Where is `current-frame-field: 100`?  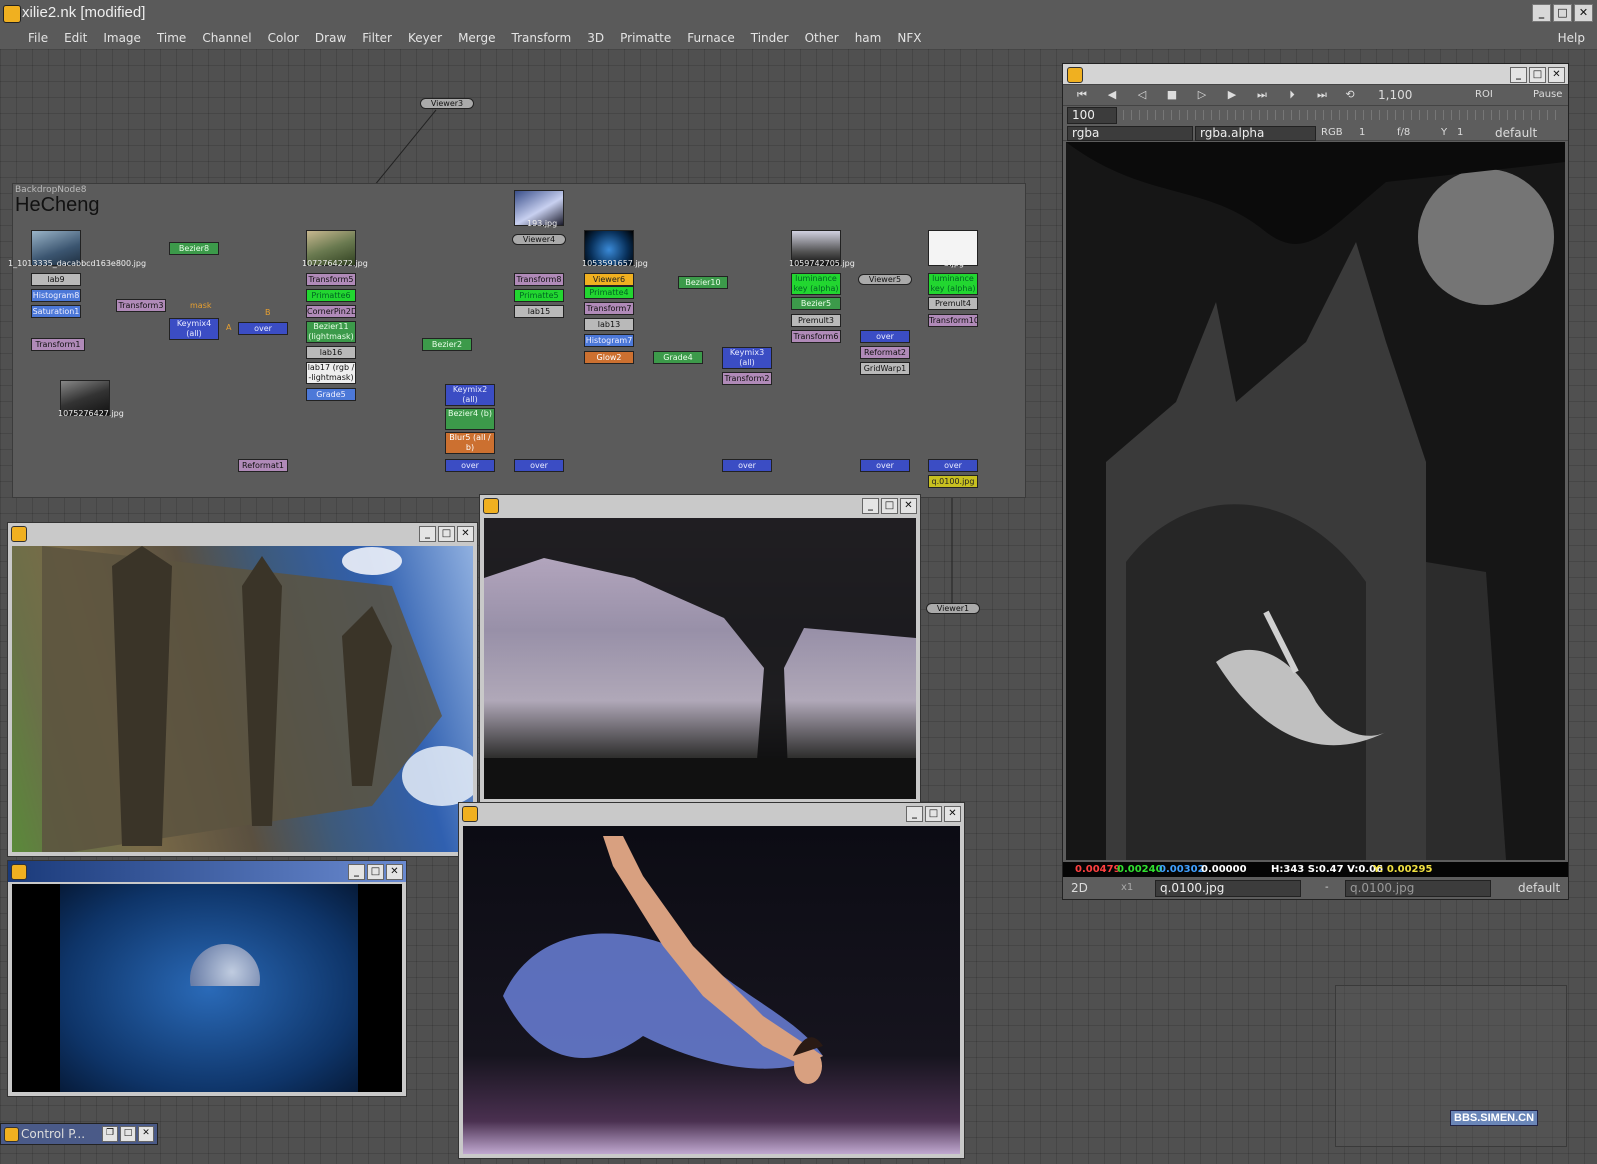
current-frame-field: 100 is located at coordinates (1092, 115).